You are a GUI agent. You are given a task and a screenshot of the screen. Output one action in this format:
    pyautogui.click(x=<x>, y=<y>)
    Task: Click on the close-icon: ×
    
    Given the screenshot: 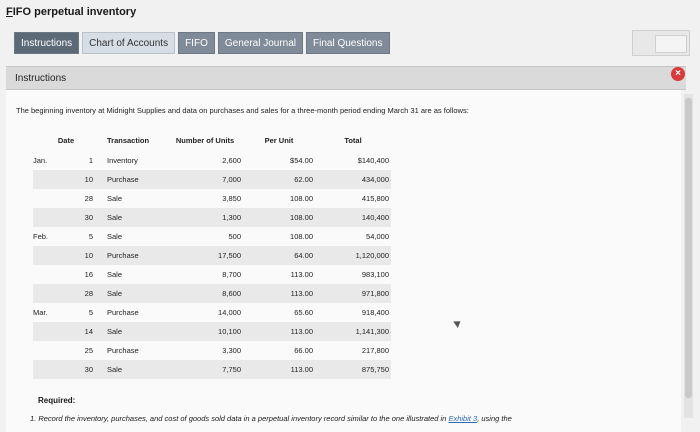 What is the action you would take?
    pyautogui.click(x=678, y=74)
    